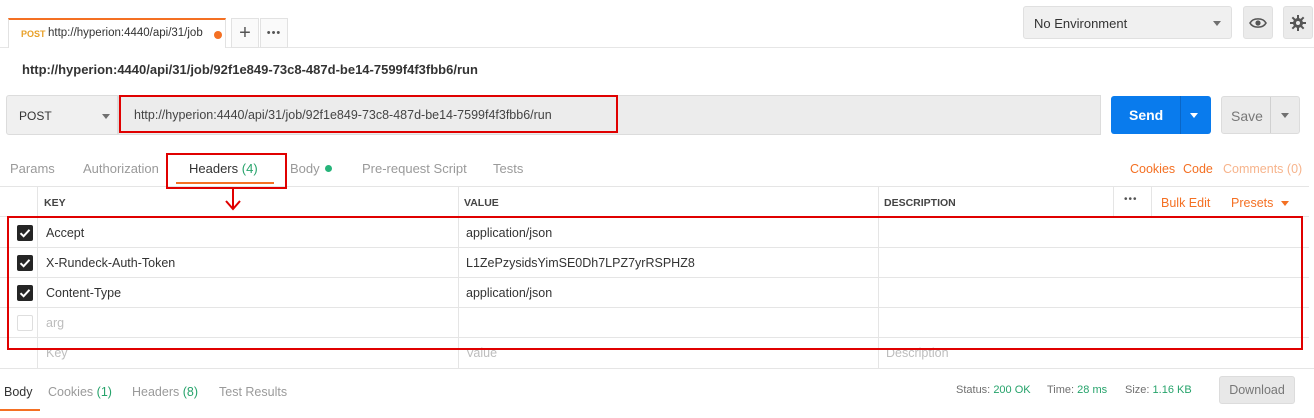 The width and height of the screenshot is (1314, 418). I want to click on new-tab-button: +, so click(245, 33).